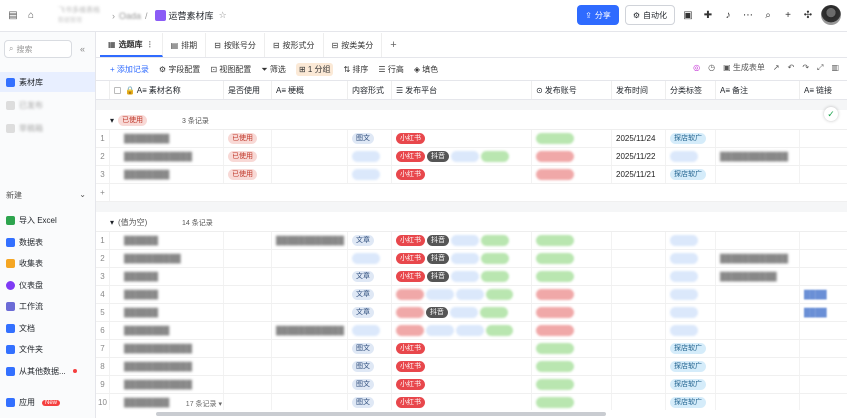 The image size is (847, 418). I want to click on chevron-down-icon: ▾, so click(112, 222).